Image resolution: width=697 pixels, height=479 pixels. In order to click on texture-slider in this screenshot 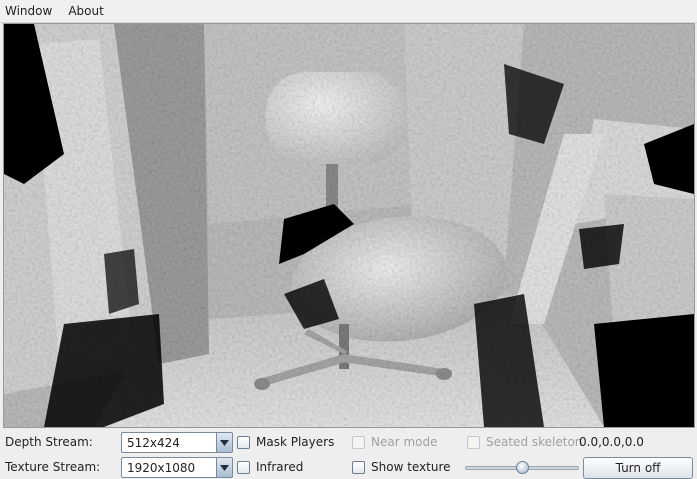, I will do `click(522, 468)`.